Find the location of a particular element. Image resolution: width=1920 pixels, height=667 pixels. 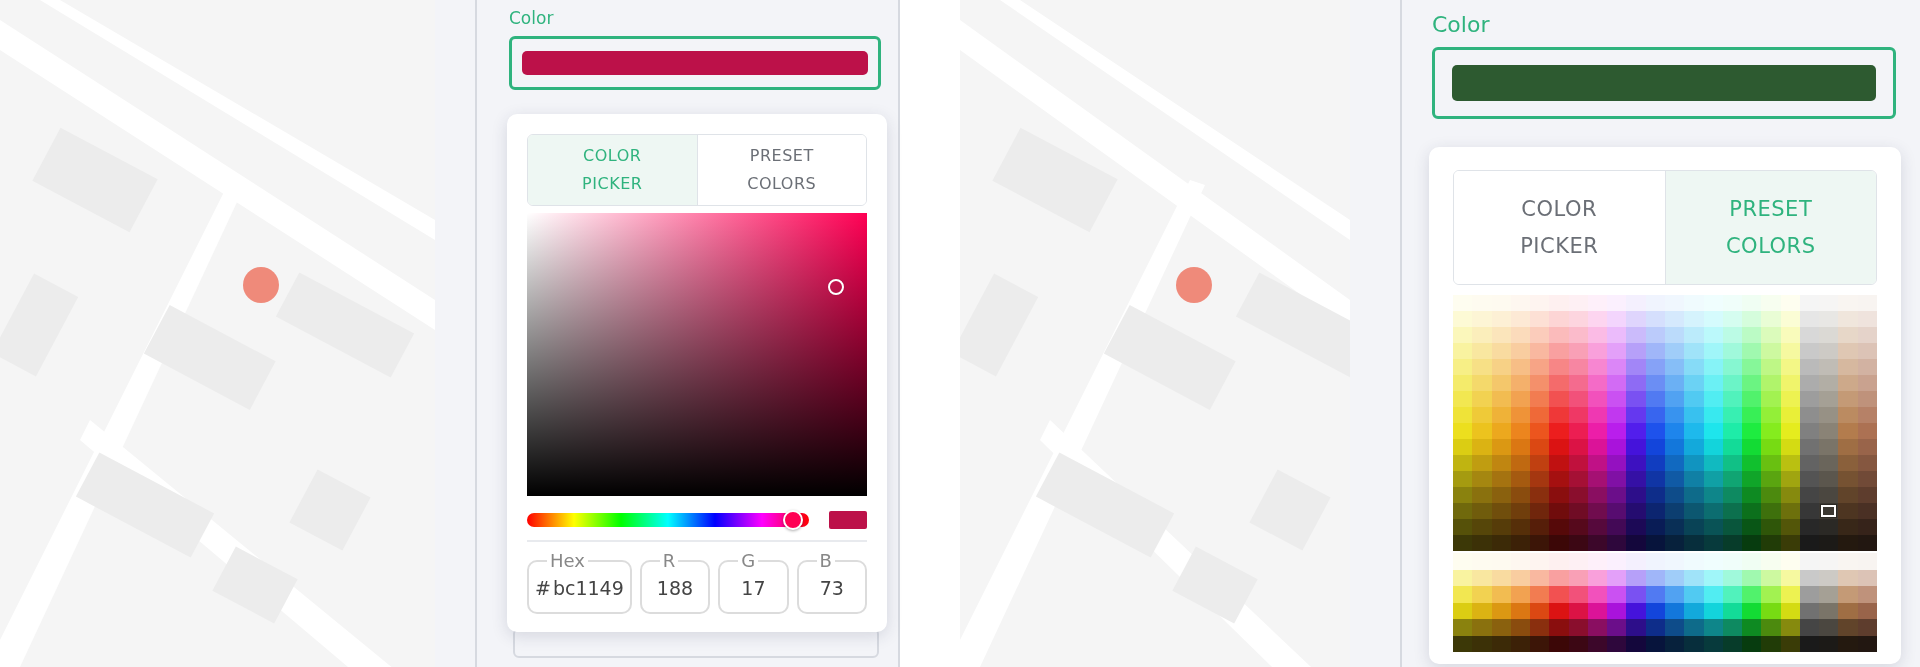

picker-tab: COLOR PICKER is located at coordinates (1560, 227).